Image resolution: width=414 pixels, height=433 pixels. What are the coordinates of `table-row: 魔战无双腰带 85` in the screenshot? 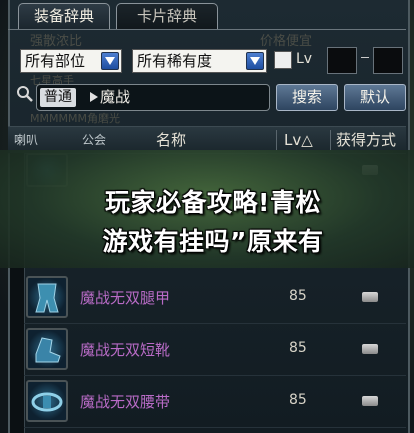 It's located at (215, 402).